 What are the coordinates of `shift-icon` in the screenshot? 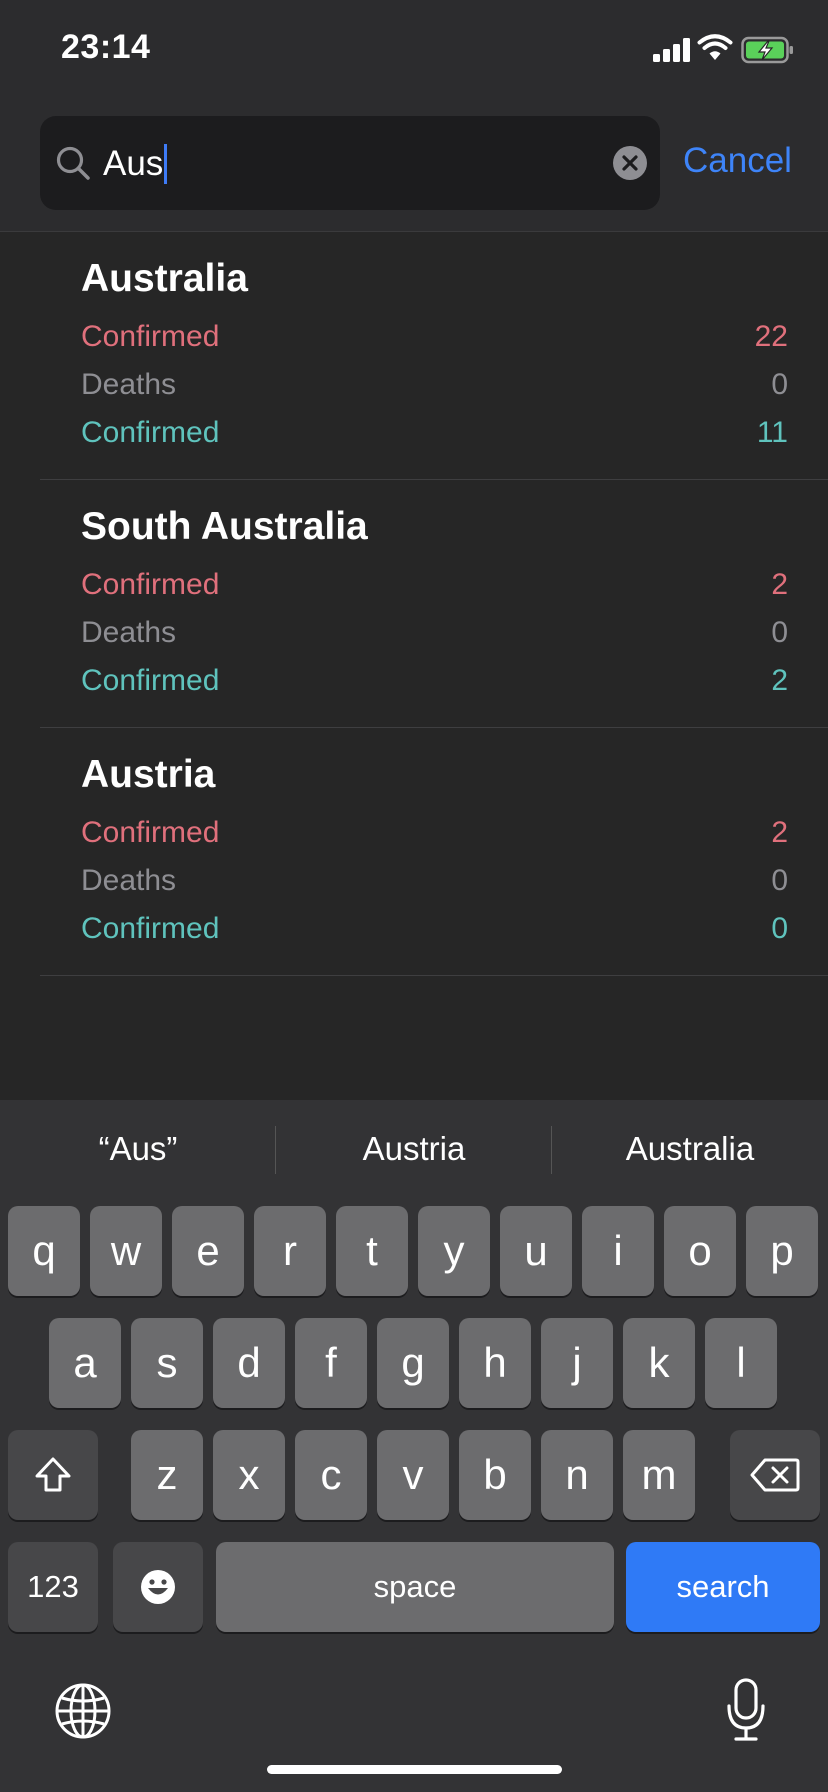 It's located at (53, 1474).